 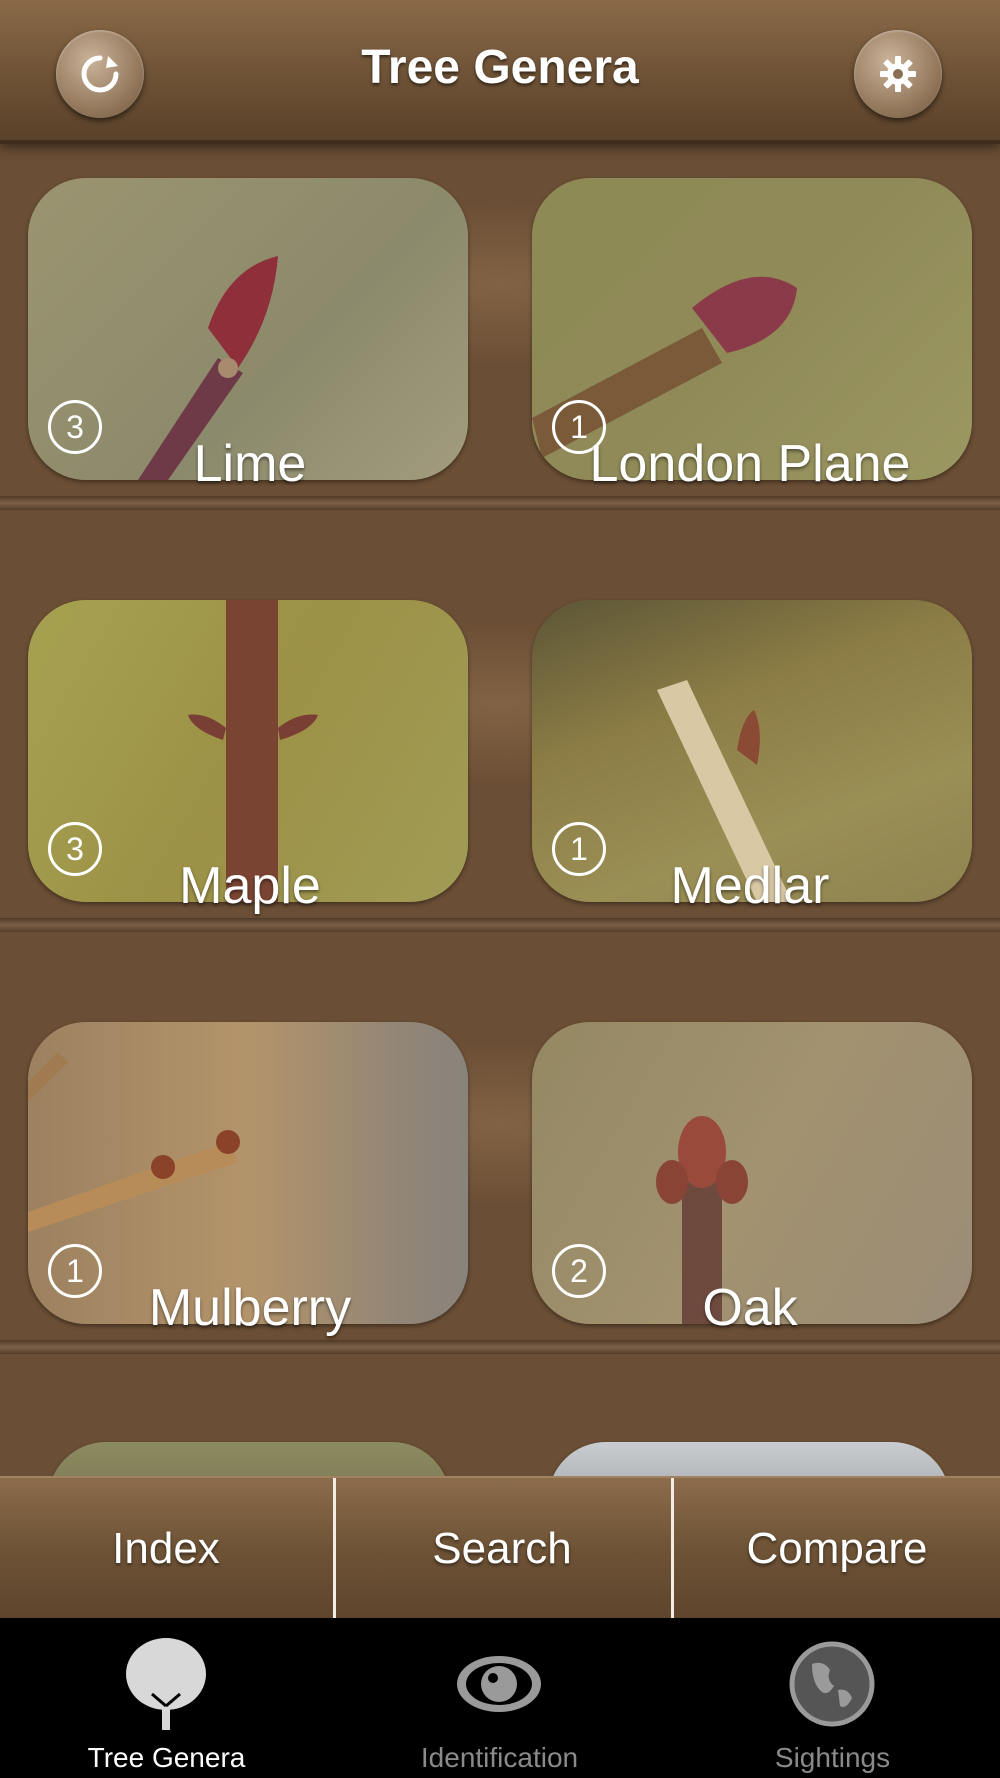 I want to click on tab-label: Sightings, so click(x=832, y=1757).